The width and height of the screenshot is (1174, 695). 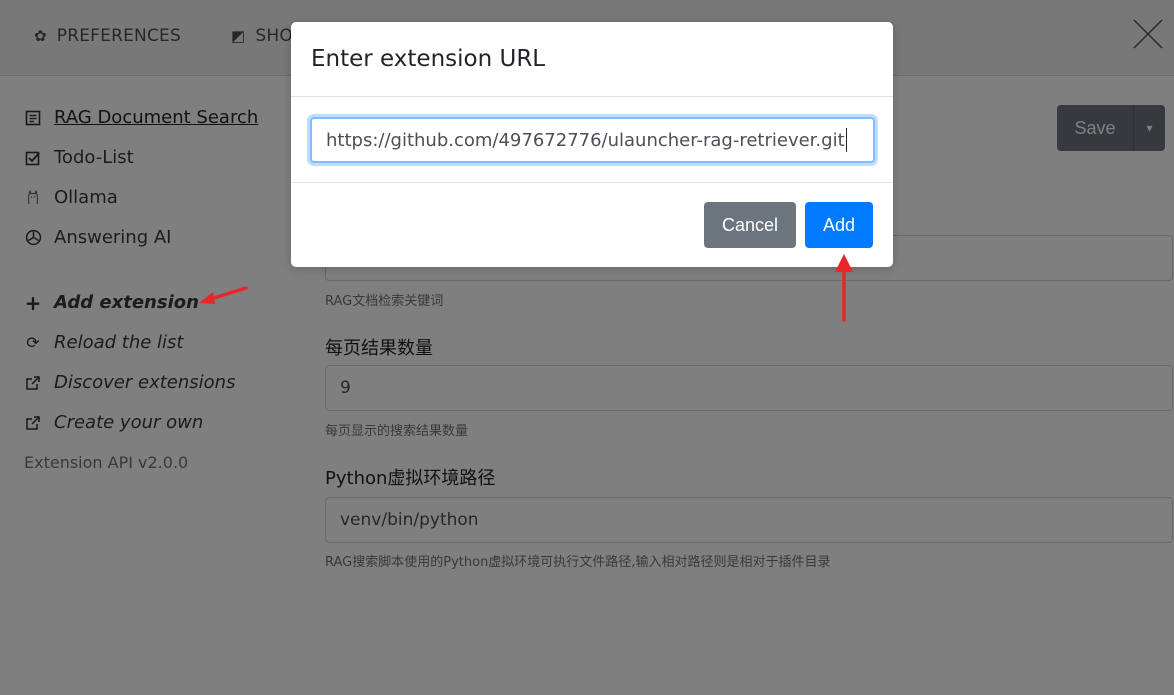 What do you see at coordinates (750, 225) in the screenshot?
I see `cancel-button: Cancel` at bounding box center [750, 225].